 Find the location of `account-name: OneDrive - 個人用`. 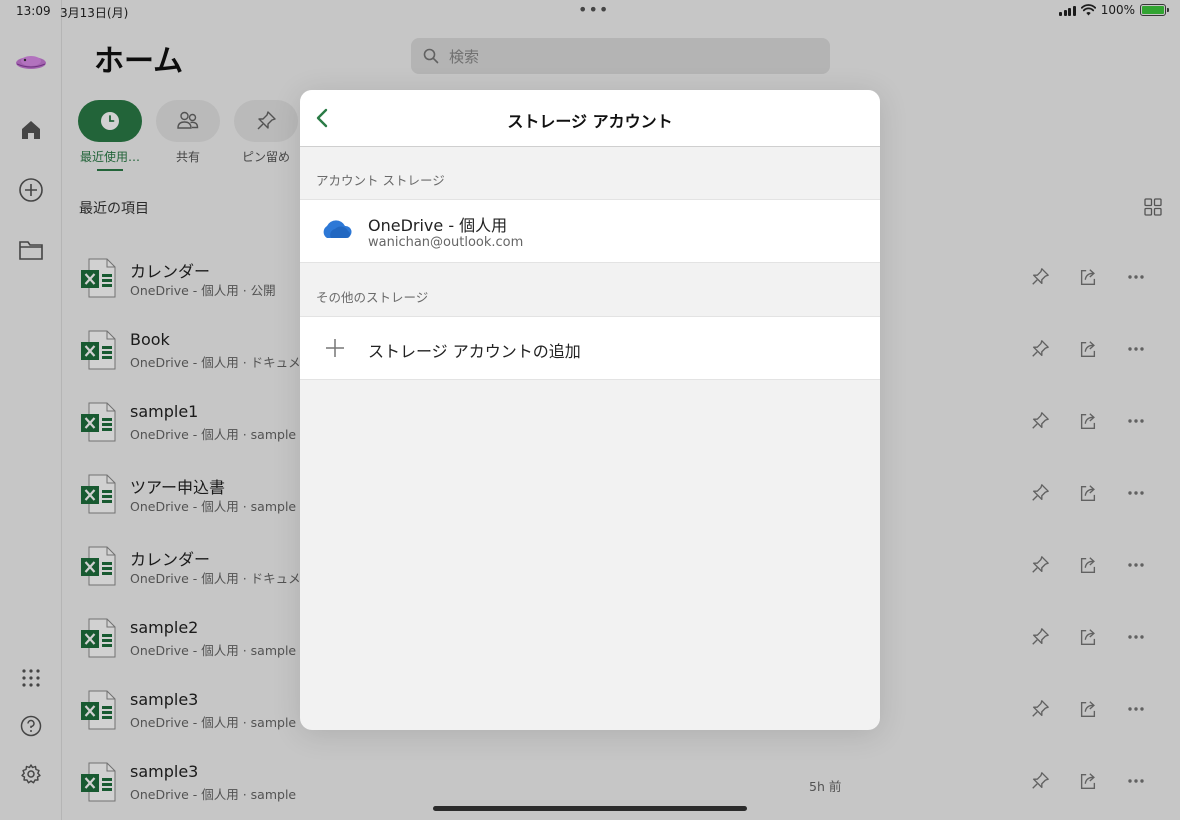

account-name: OneDrive - 個人用 is located at coordinates (438, 225).